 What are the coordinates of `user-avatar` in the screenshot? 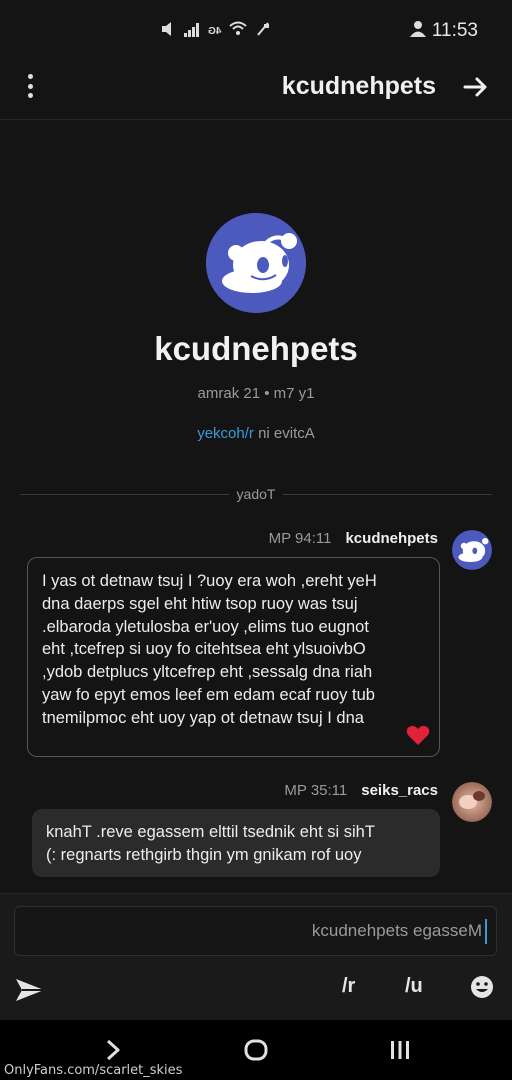 It's located at (472, 802).